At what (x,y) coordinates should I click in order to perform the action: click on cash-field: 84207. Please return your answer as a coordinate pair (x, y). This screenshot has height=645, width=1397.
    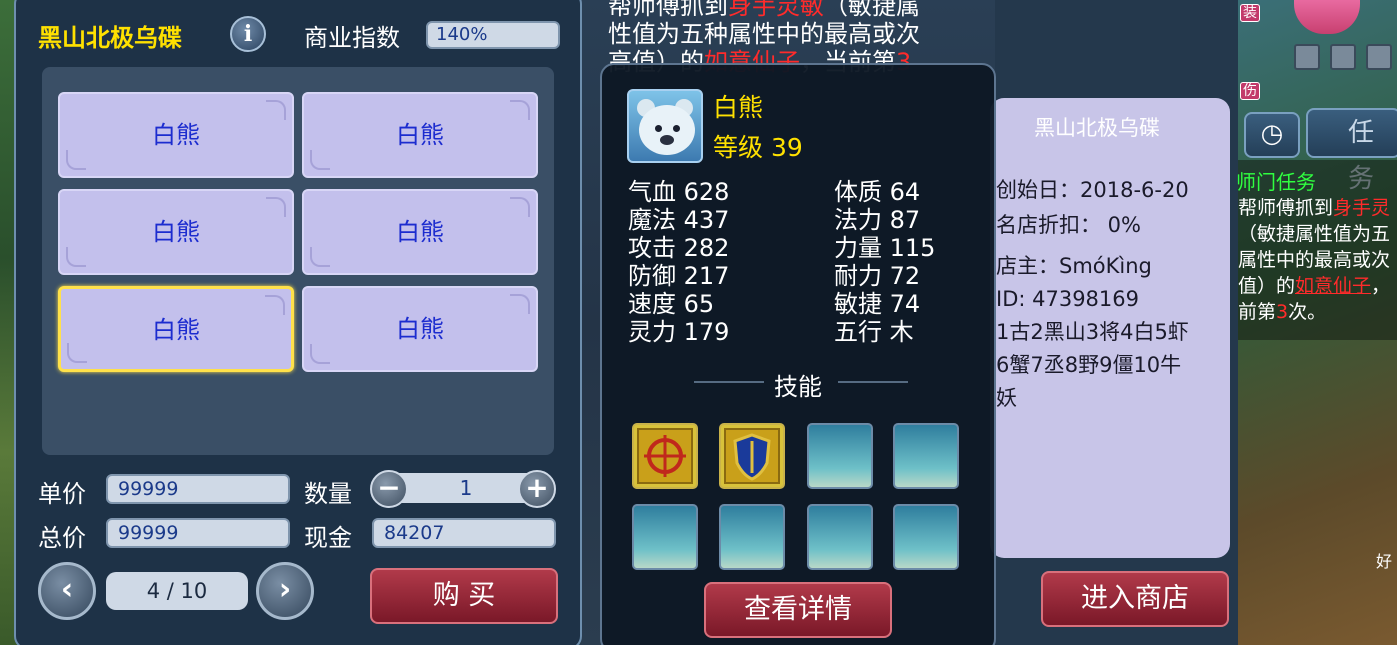
    Looking at the image, I should click on (464, 533).